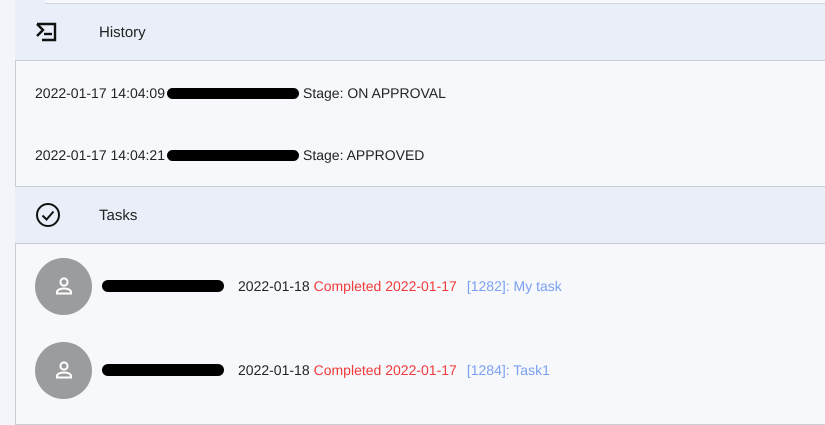 The height and width of the screenshot is (425, 825). Describe the element at coordinates (363, 155) in the screenshot. I see `entry-stage: Stage: APPROVED` at that location.